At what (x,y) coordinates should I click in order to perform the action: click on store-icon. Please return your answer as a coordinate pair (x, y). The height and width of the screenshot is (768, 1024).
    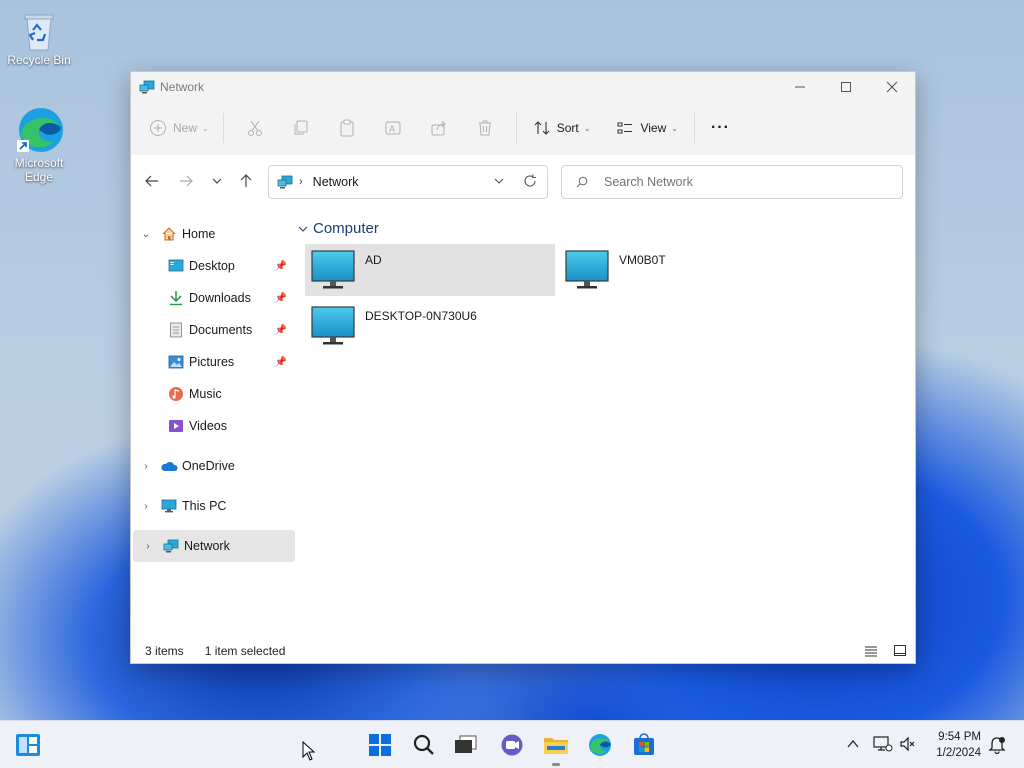
    Looking at the image, I should click on (644, 744).